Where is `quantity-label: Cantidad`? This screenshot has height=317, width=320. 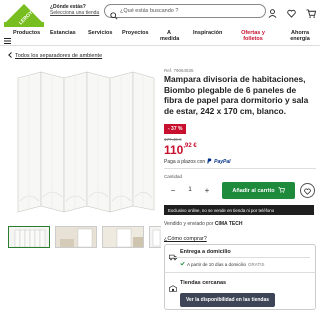
quantity-label: Cantidad is located at coordinates (173, 176).